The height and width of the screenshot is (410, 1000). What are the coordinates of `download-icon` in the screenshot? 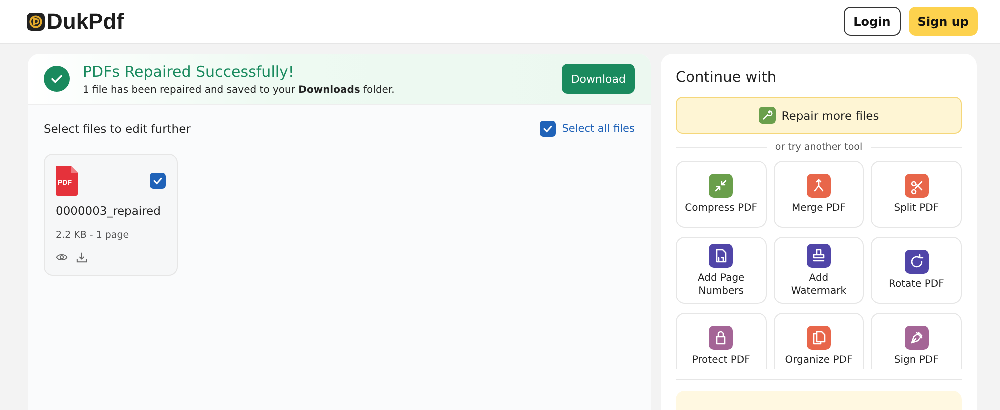 It's located at (82, 257).